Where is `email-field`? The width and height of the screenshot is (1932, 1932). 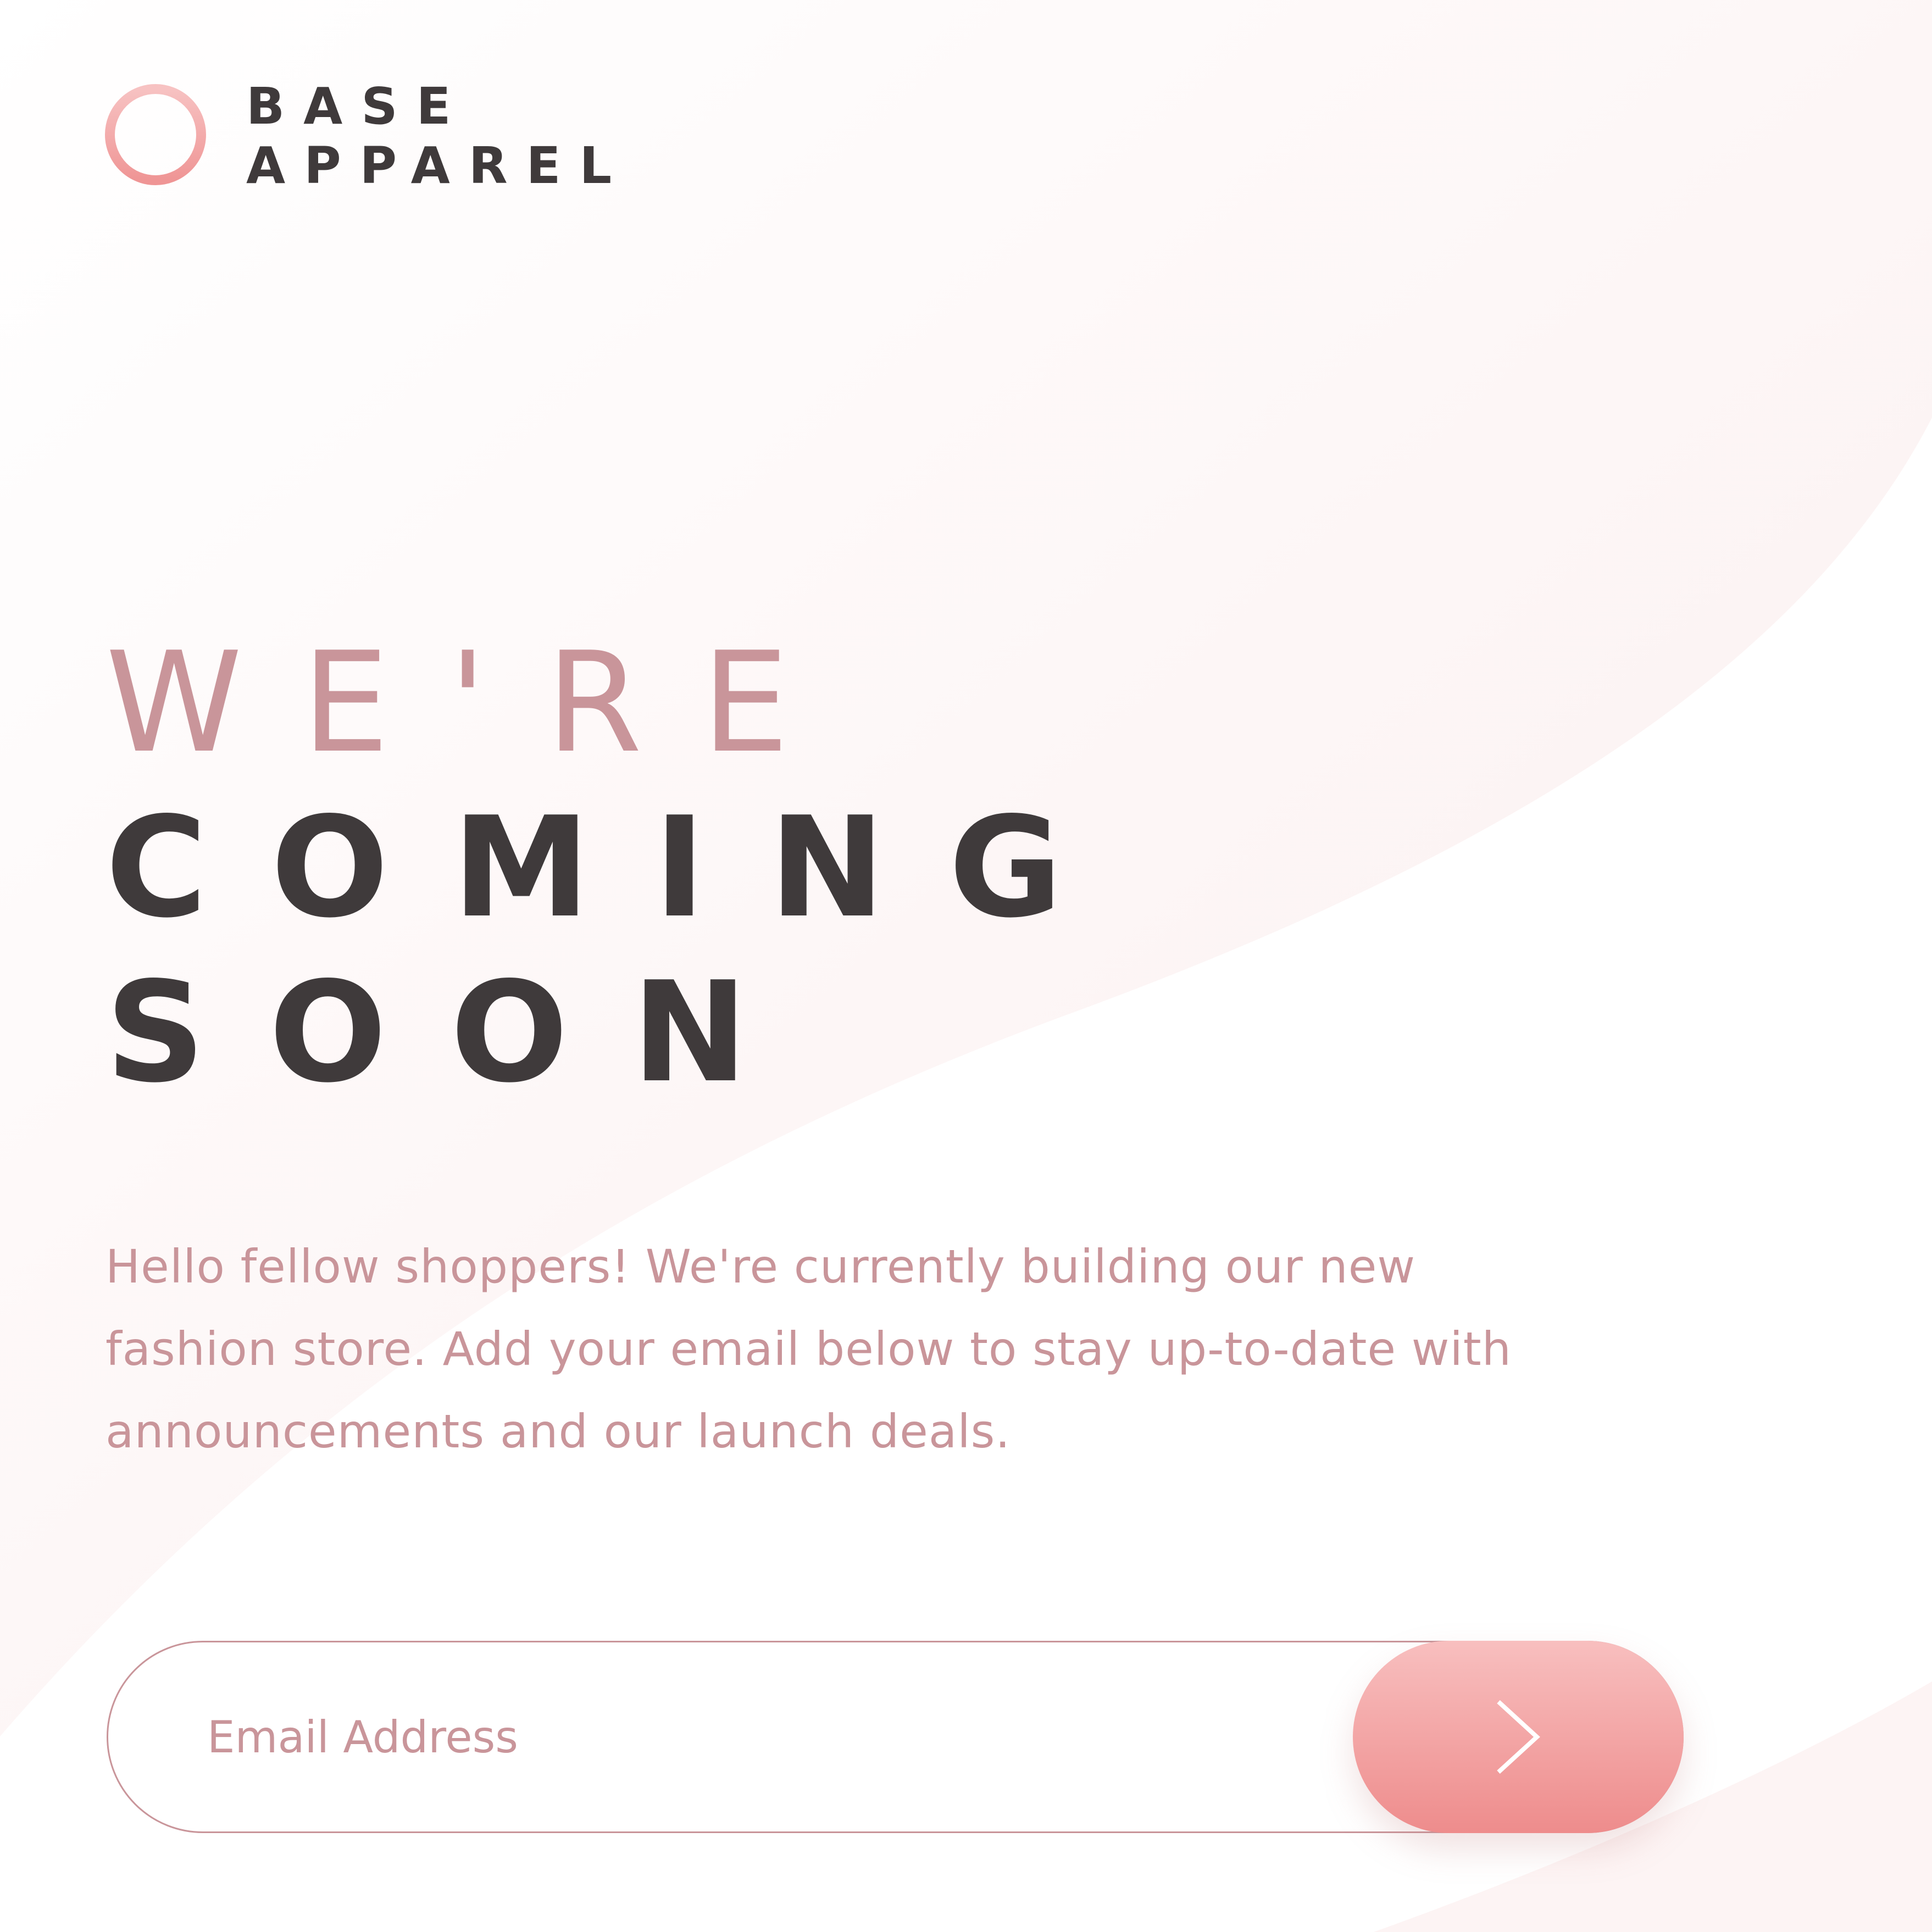
email-field is located at coordinates (784, 1736).